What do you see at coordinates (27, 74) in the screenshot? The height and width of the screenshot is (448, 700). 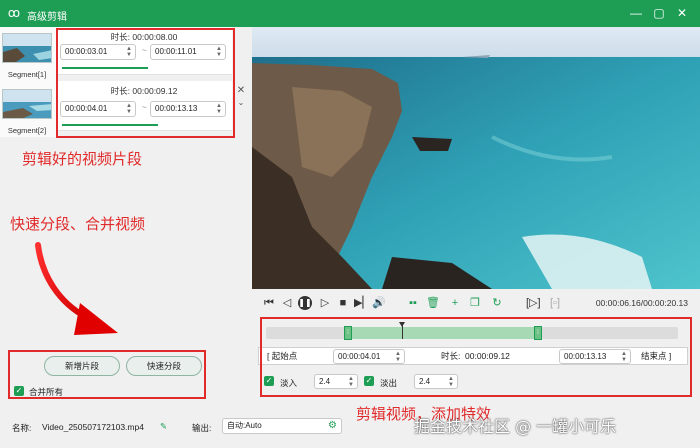 I see `segment-label-1: Segment[1]` at bounding box center [27, 74].